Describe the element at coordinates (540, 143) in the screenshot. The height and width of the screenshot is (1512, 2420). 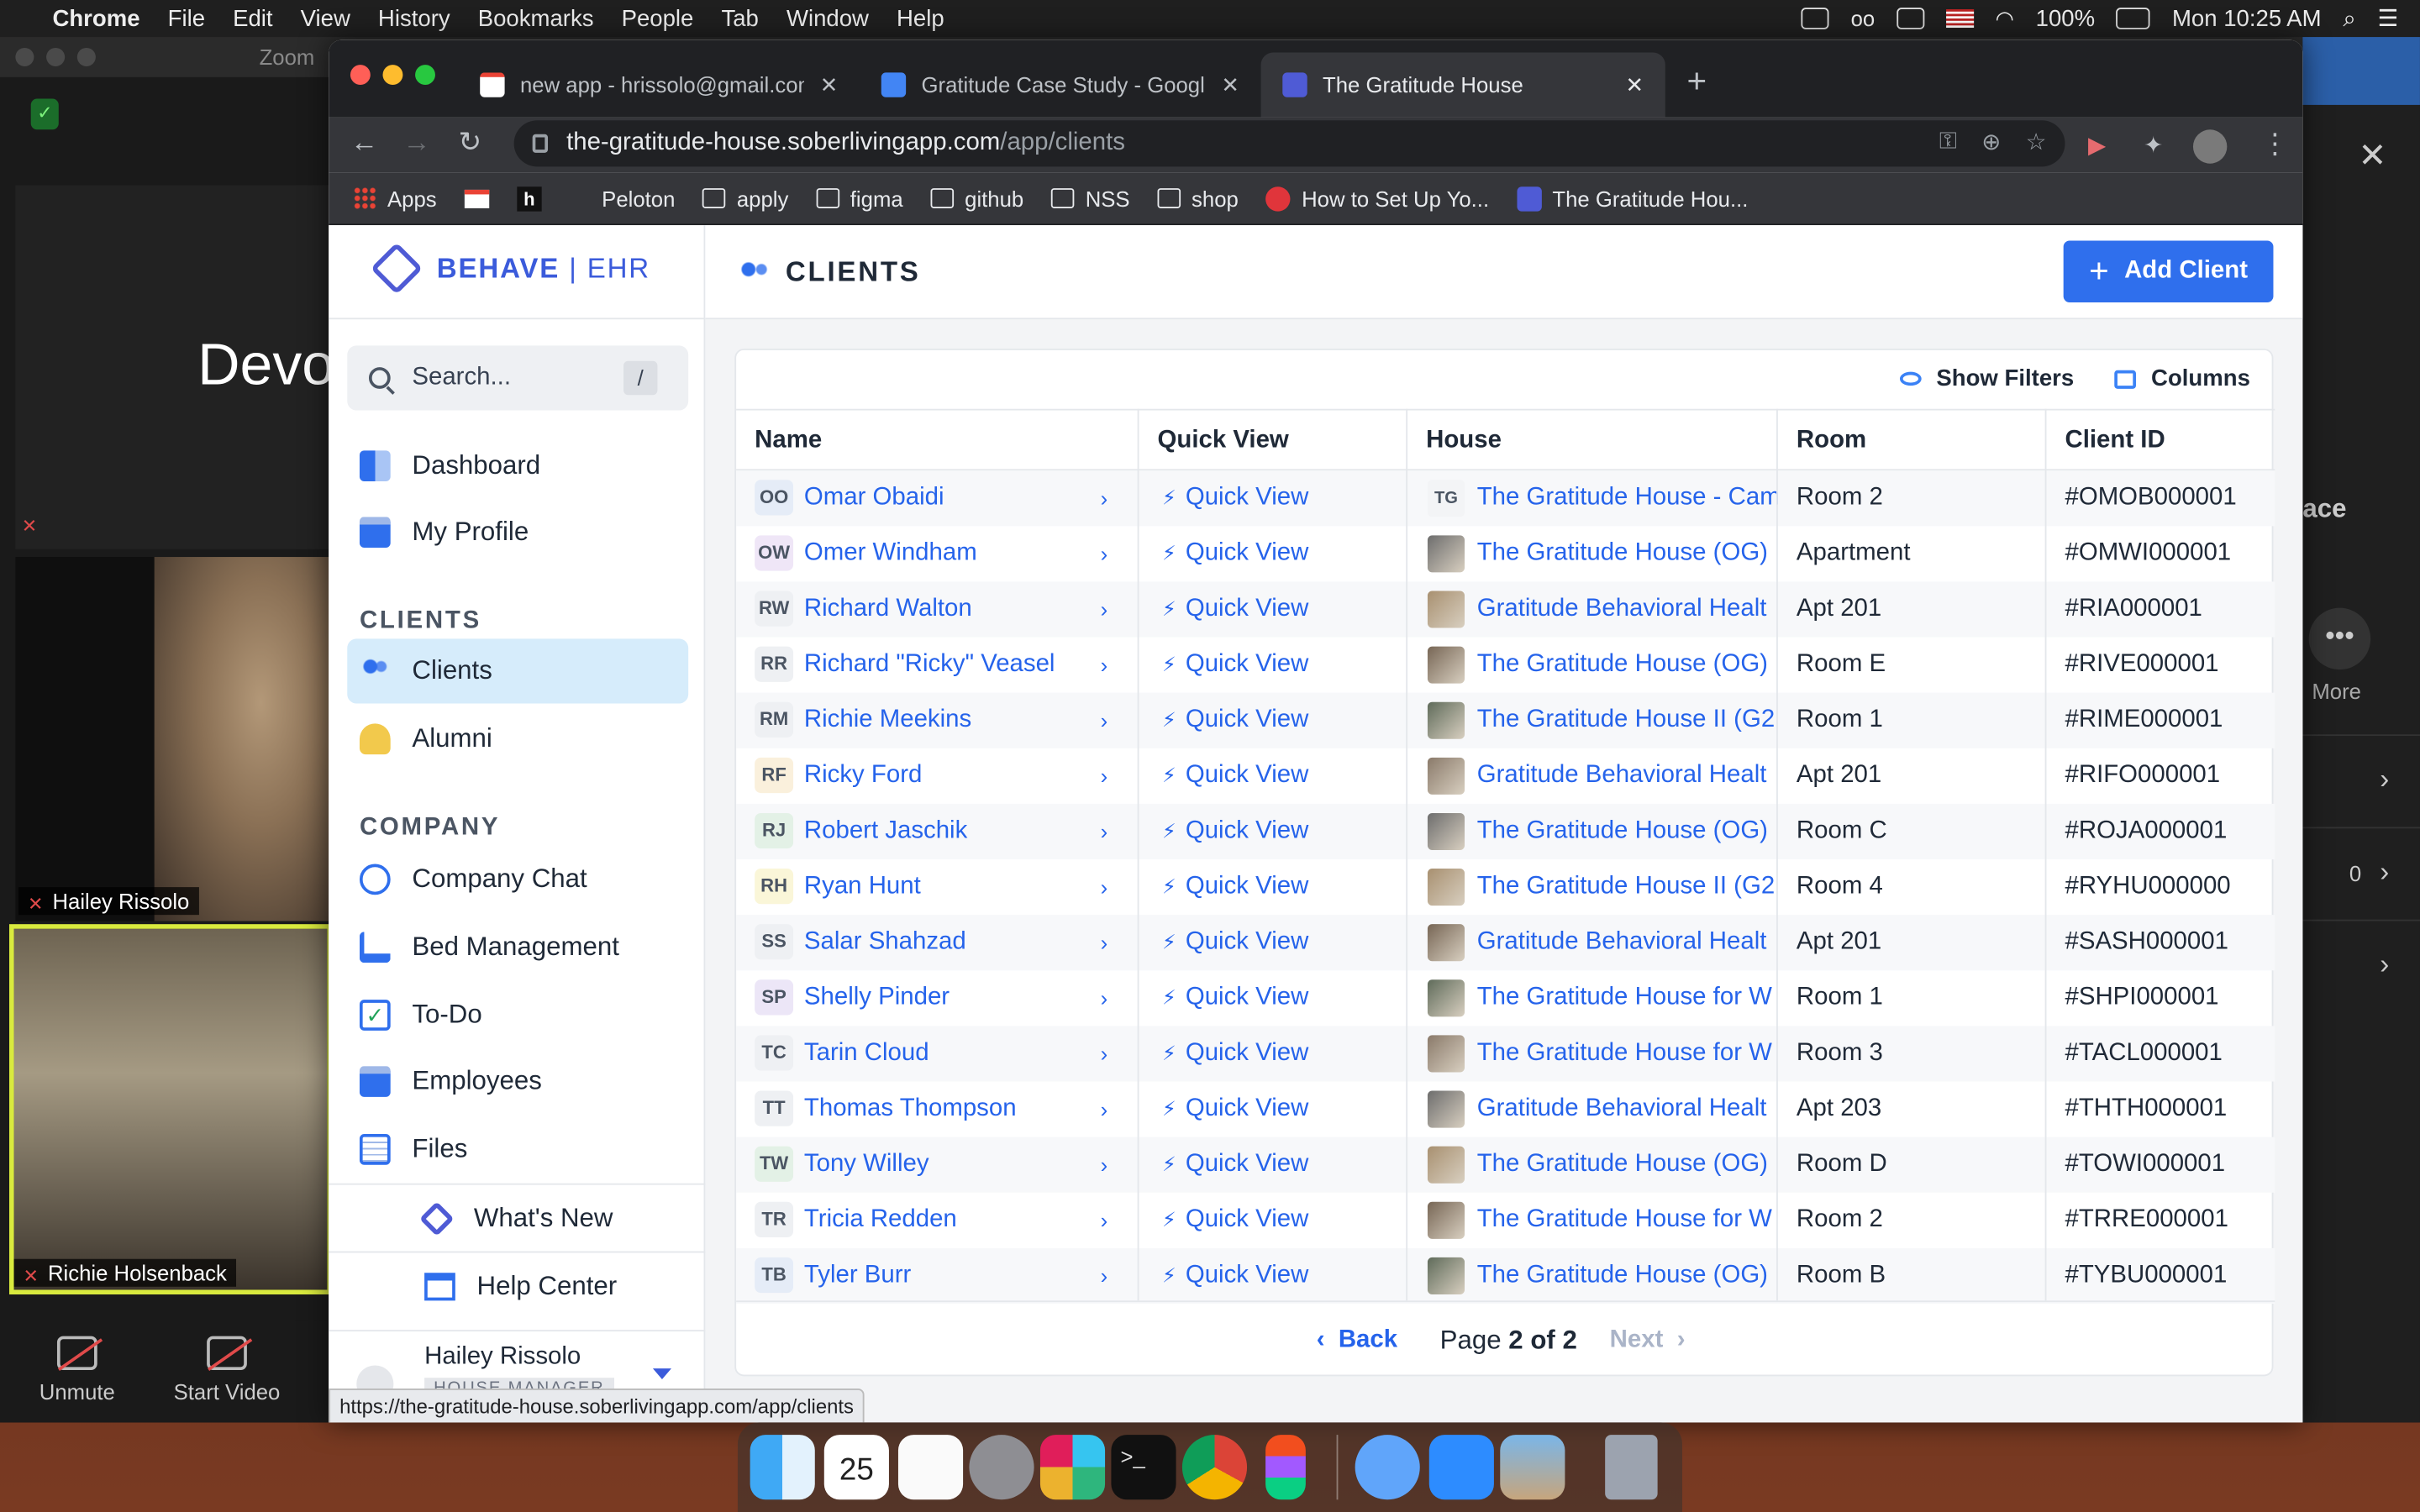
I see `lock-icon` at that location.